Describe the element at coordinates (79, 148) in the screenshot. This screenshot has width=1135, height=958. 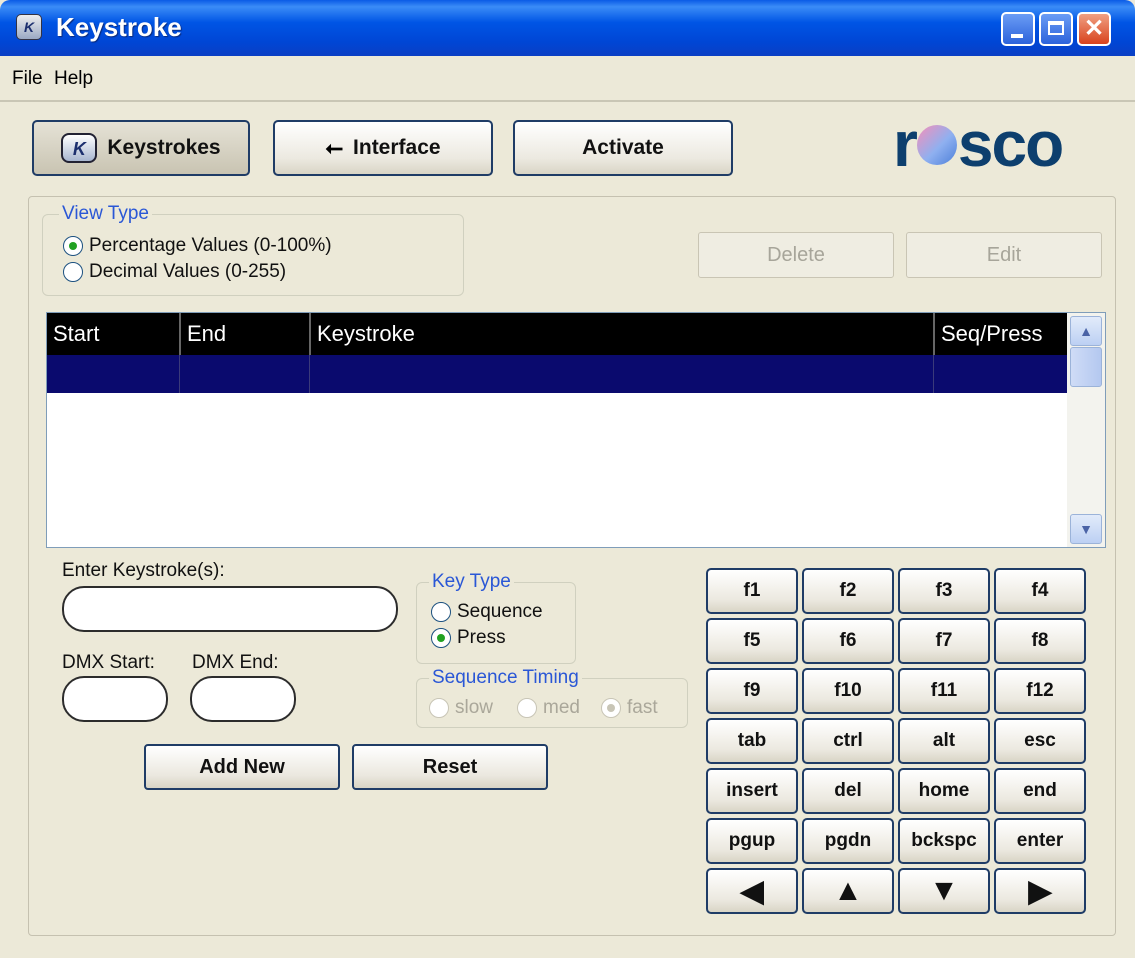
I see `keystroke-icon: K` at that location.